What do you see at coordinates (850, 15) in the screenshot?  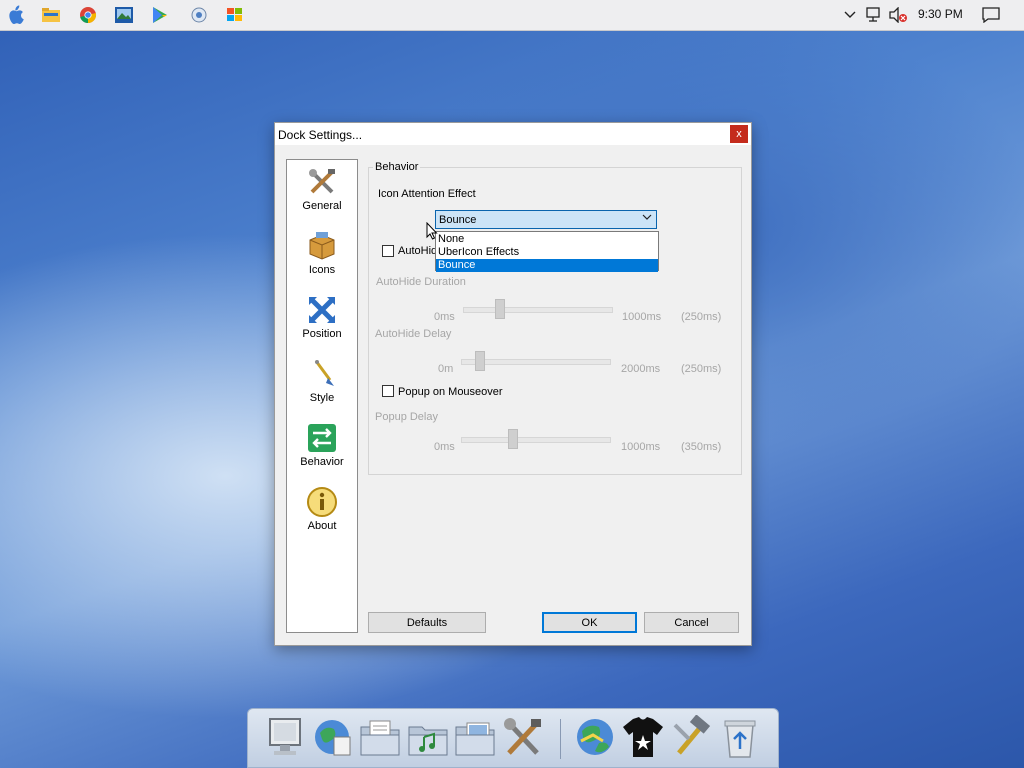 I see `chevron-up-icon` at bounding box center [850, 15].